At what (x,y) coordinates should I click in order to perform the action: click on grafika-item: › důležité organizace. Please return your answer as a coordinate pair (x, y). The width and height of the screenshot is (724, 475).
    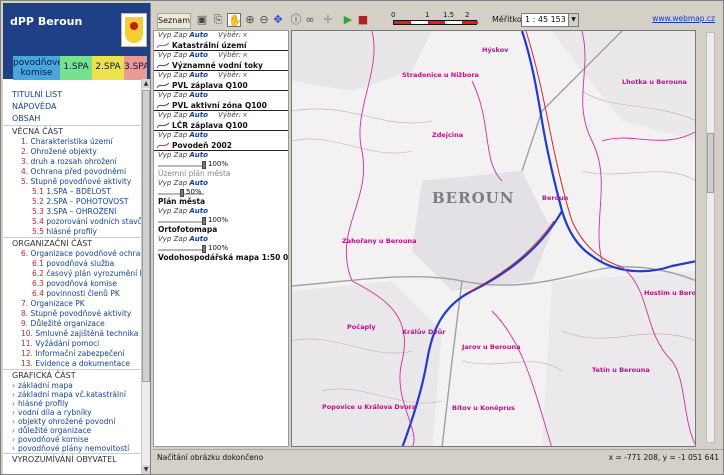
    Looking at the image, I should click on (72, 430).